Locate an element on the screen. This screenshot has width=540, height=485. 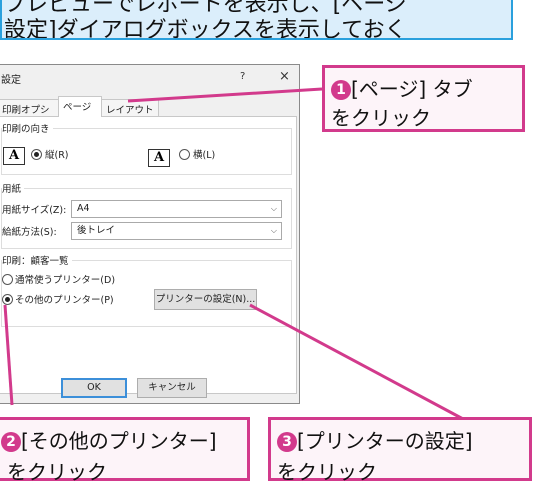
callout-2-number: 2 is located at coordinates (11, 442).